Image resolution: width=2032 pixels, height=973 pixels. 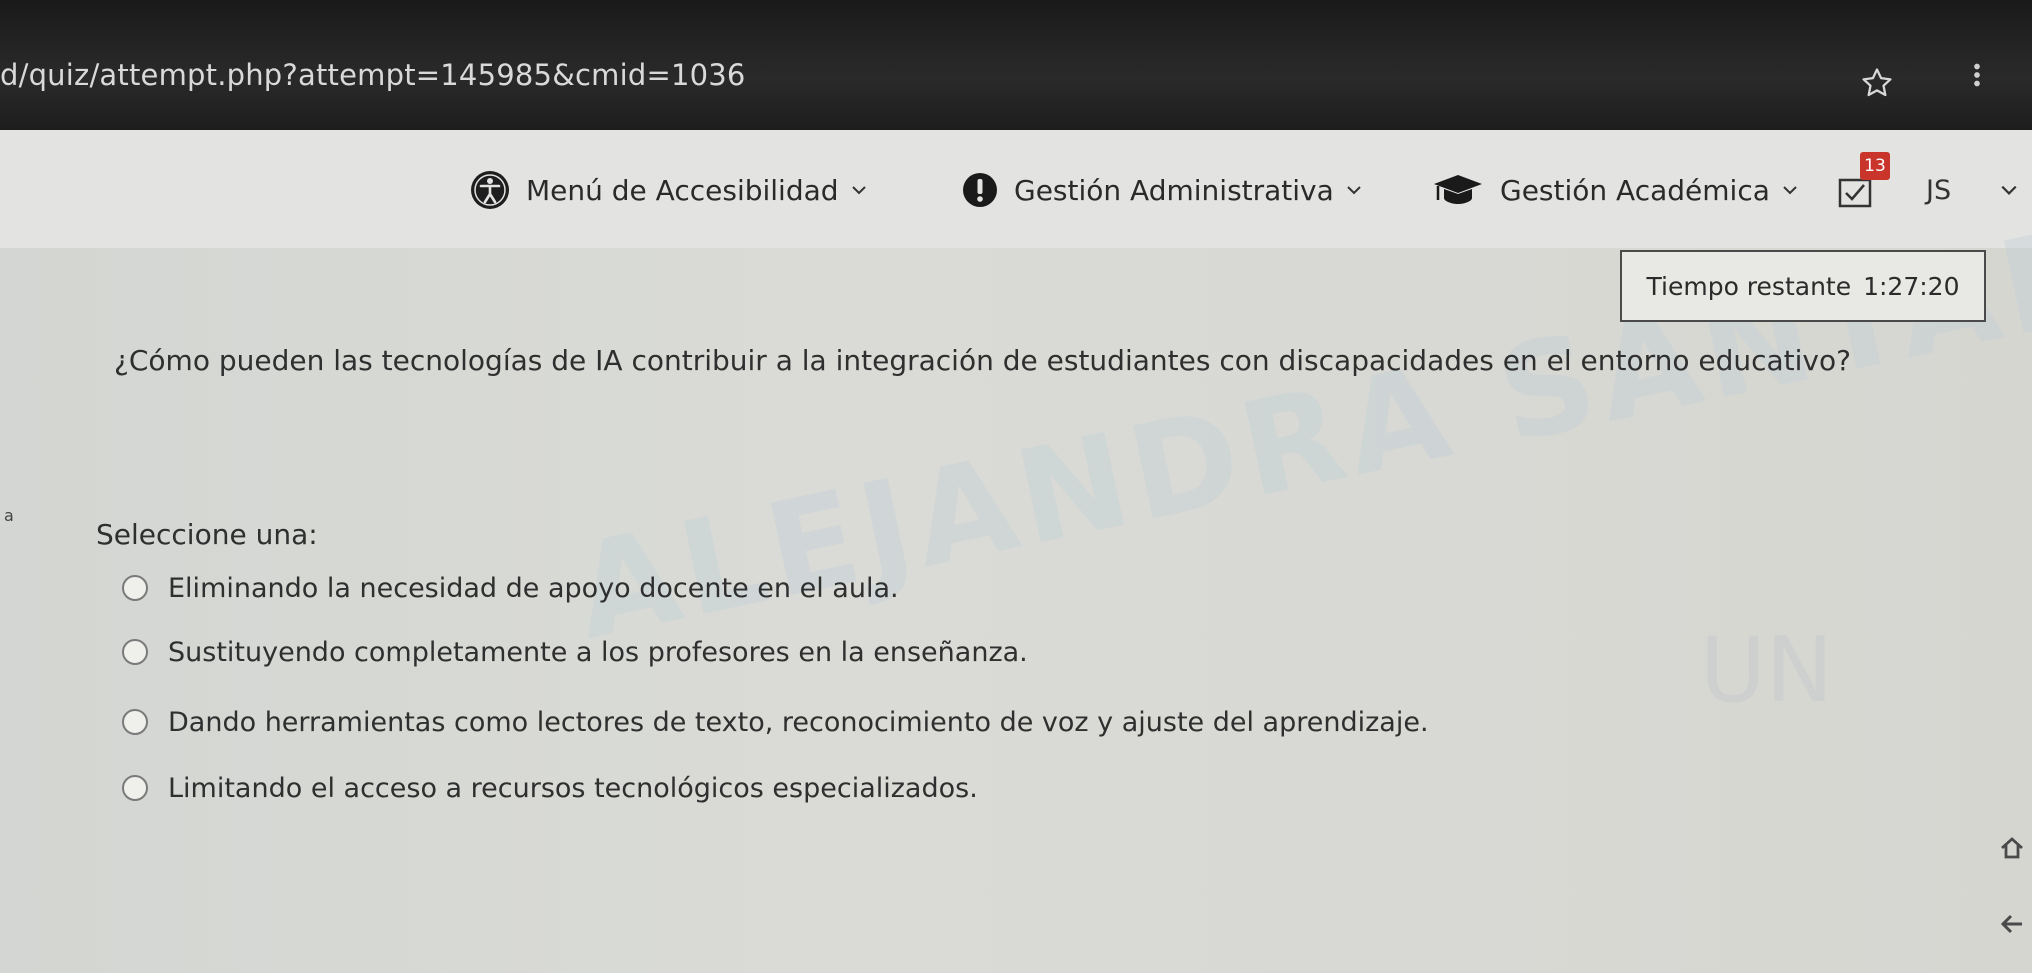 I want to click on arrow-left-icon, so click(x=2011, y=924).